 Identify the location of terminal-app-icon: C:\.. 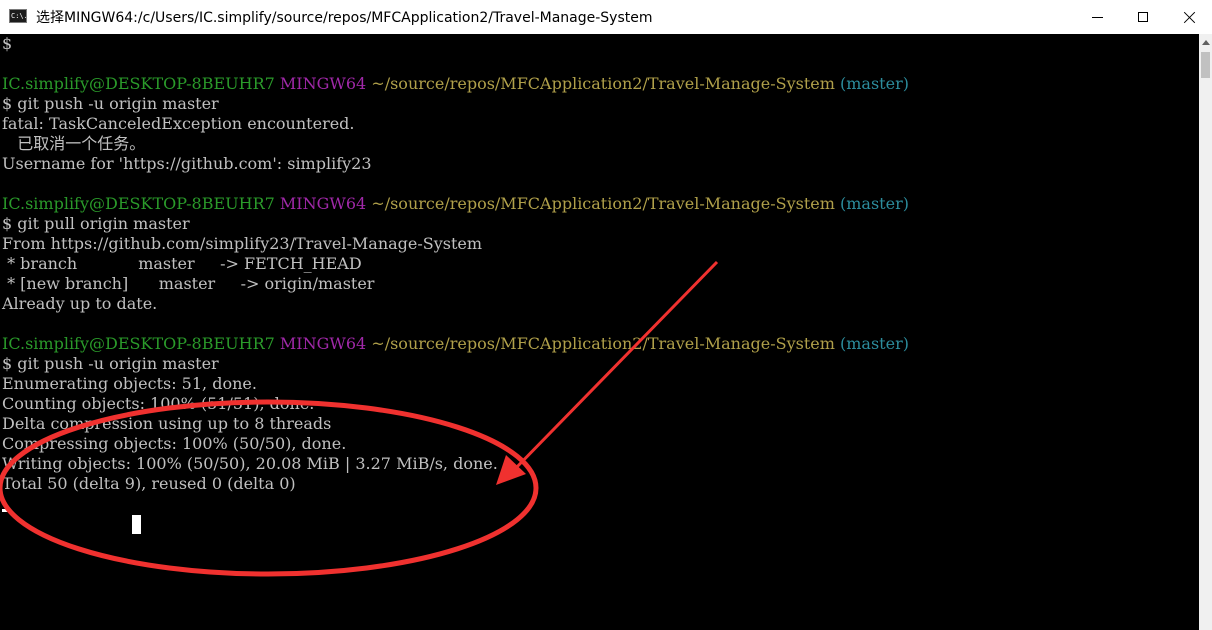
(18, 16).